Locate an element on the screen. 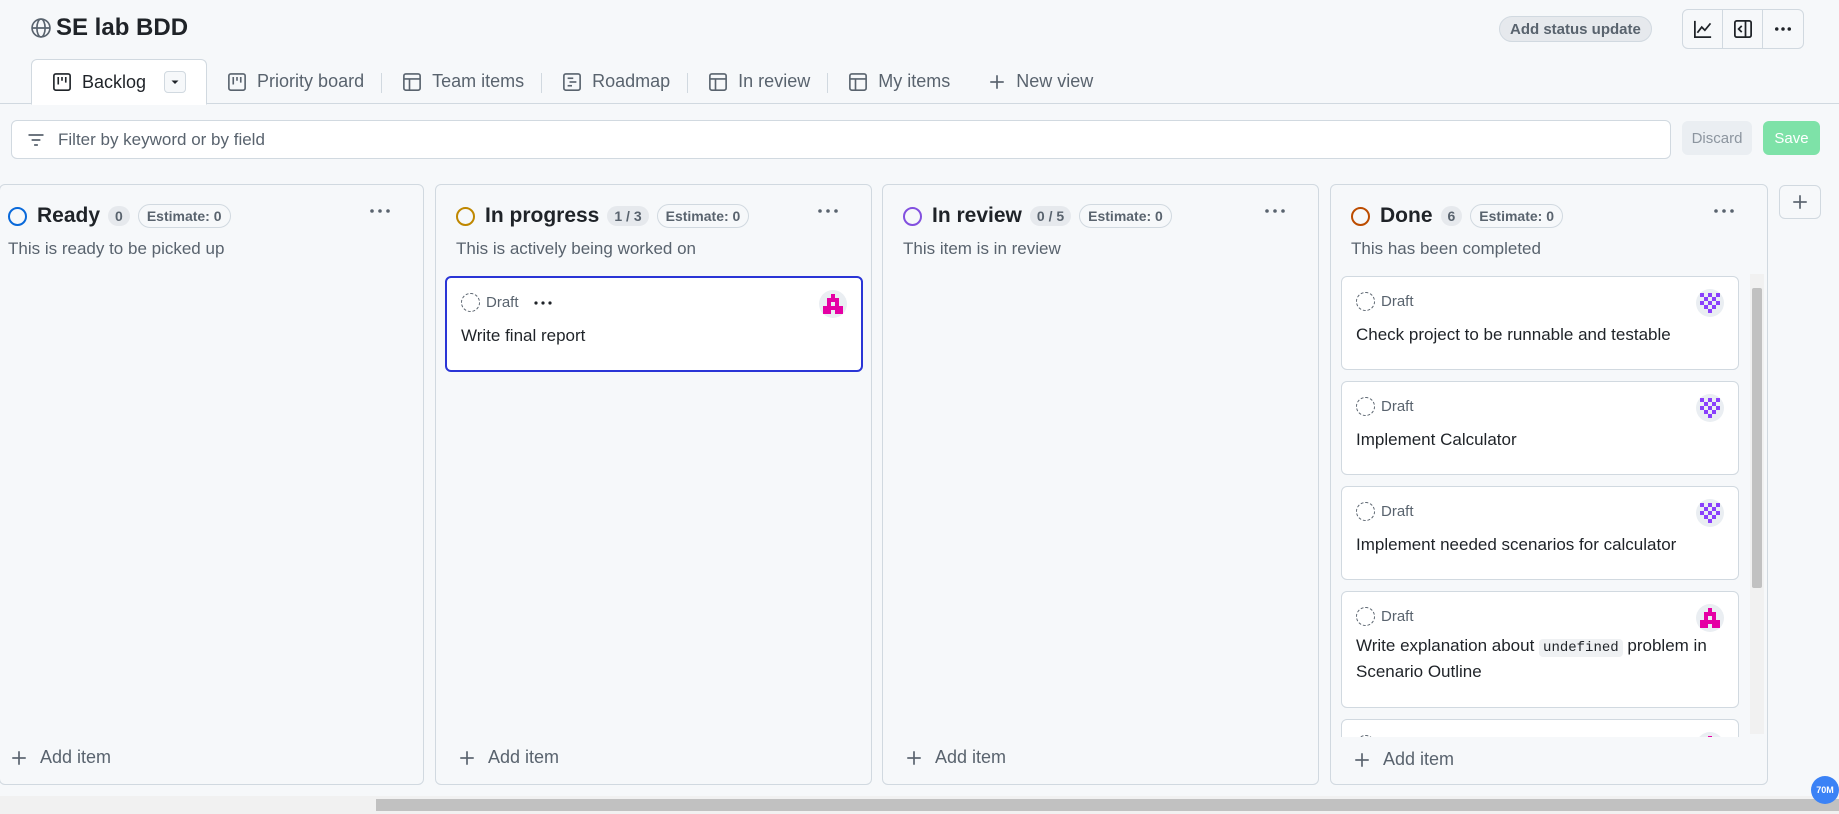 The image size is (1839, 814). filter-icon is located at coordinates (36, 139).